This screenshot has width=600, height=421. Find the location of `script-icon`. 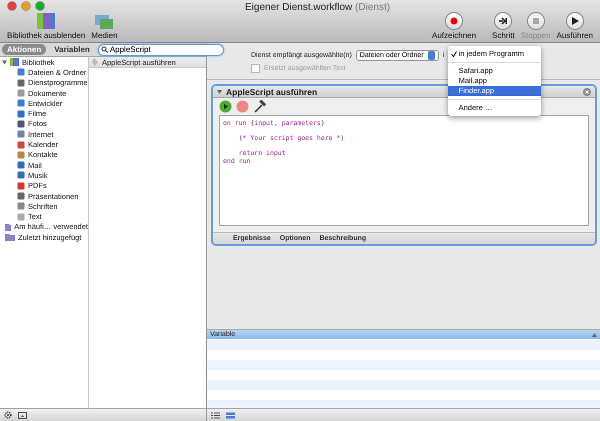

script-icon is located at coordinates (95, 62).